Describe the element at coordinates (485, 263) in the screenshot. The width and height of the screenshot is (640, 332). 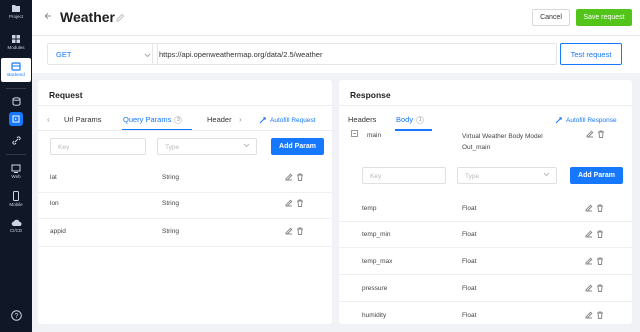
I see `table-row: temp_max Float` at that location.